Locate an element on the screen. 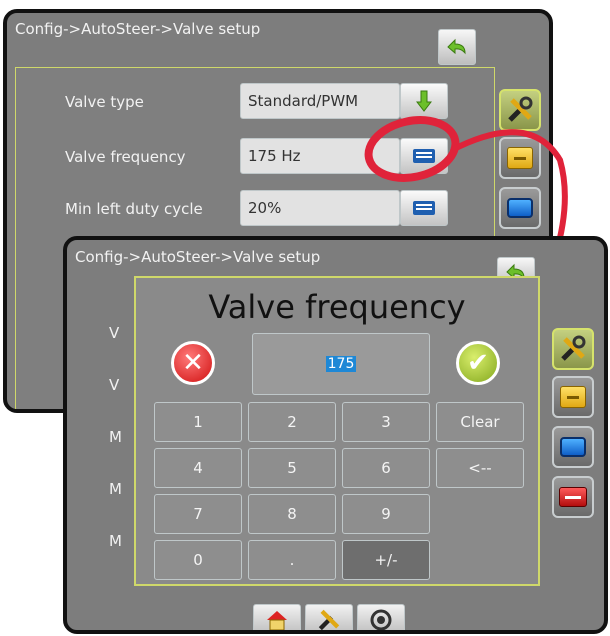 This screenshot has height=636, width=610. confirm-button: ✔ is located at coordinates (478, 363).